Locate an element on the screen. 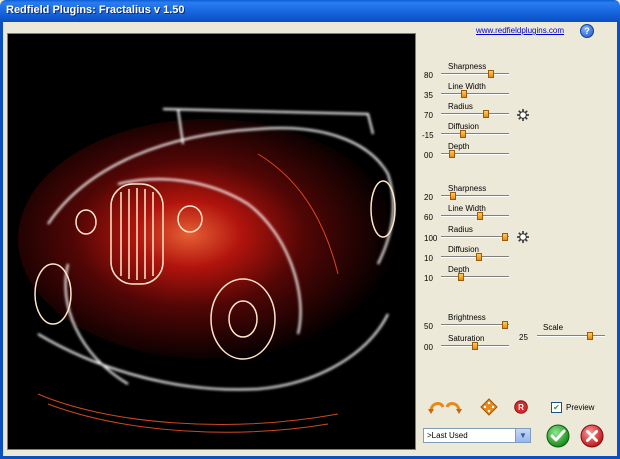  radius-gear-icon is located at coordinates (523, 115).